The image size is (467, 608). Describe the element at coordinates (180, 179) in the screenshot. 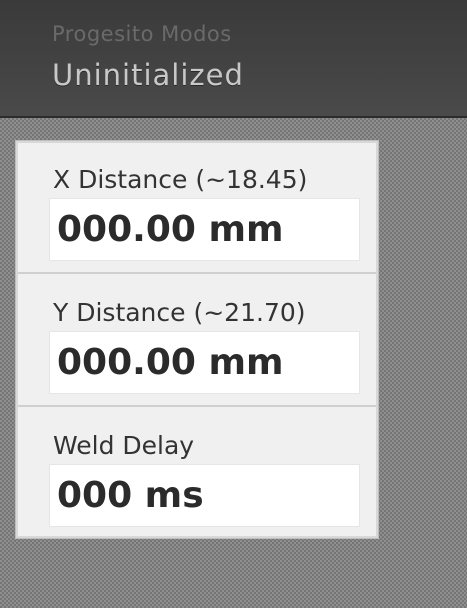

I see `x-distance-label: X Distance (~18.45)` at that location.